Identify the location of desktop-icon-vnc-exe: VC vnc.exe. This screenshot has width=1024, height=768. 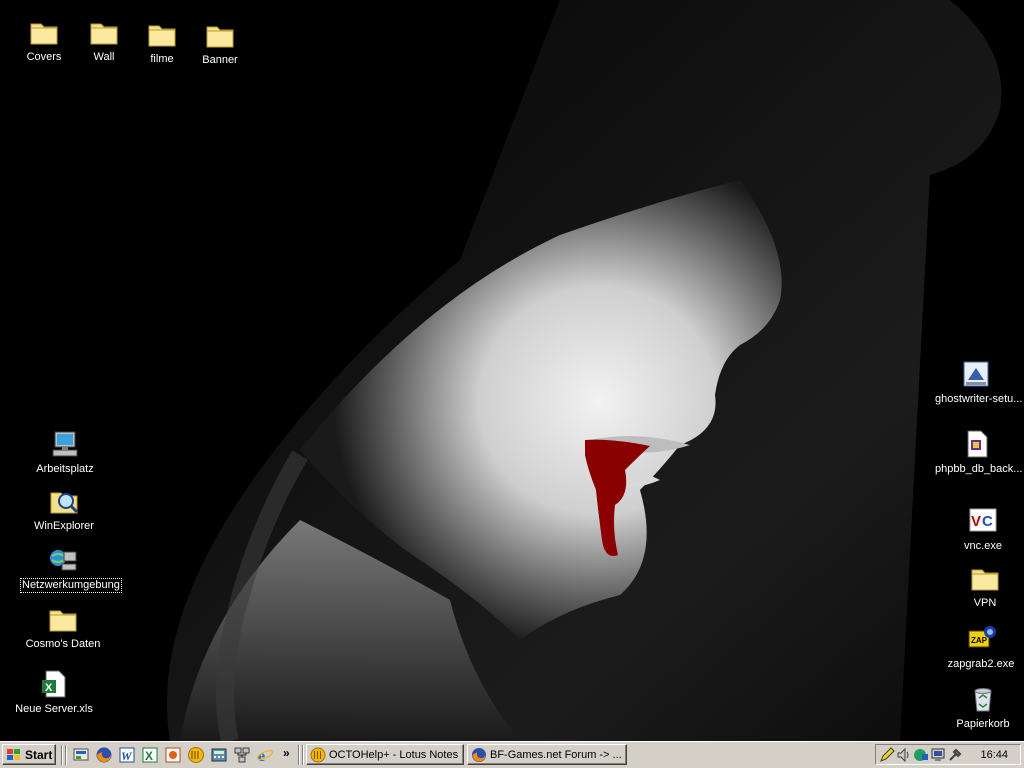
(982, 529).